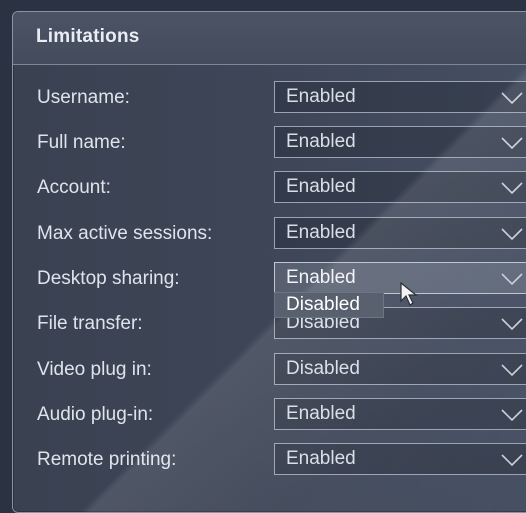 This screenshot has height=513, width=526. I want to click on row-label: Account:, so click(74, 187).